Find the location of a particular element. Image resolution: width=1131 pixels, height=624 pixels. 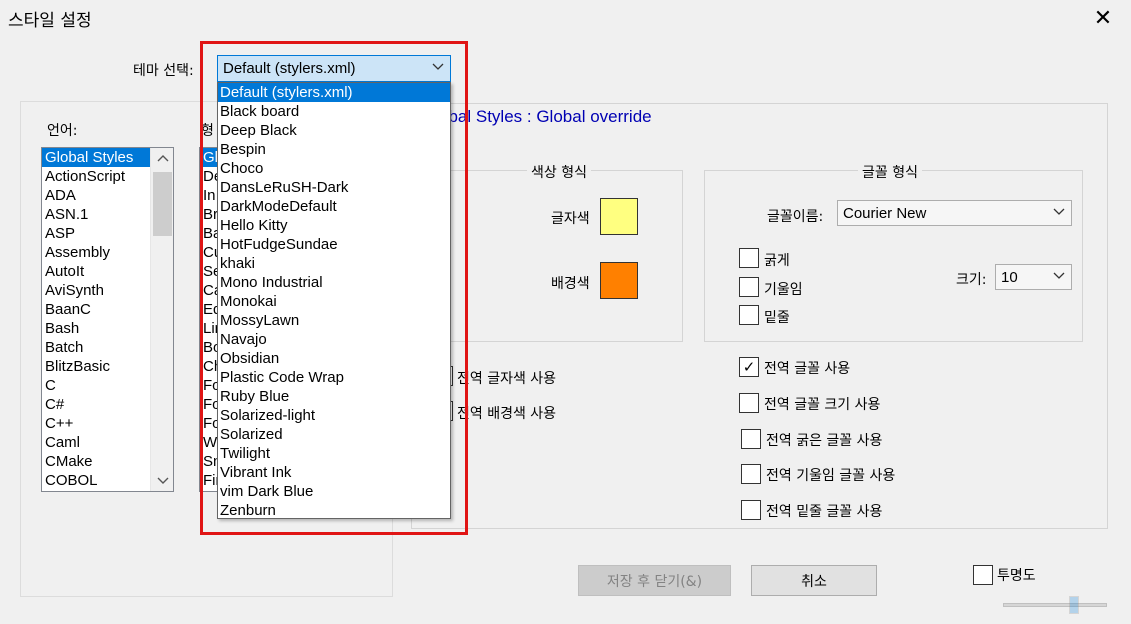

underline-label: 밑줄 is located at coordinates (777, 318).